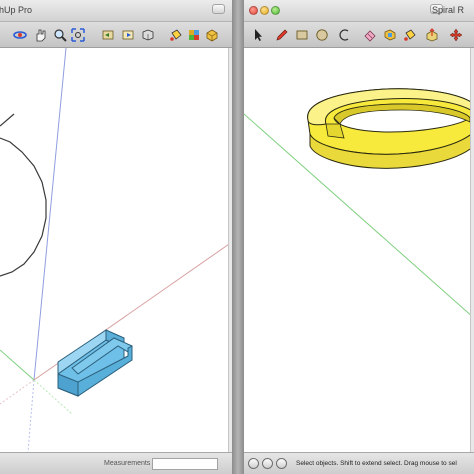 The width and height of the screenshot is (474, 474). I want to click on left-window-title: tchUp Pro, so click(16, 10).